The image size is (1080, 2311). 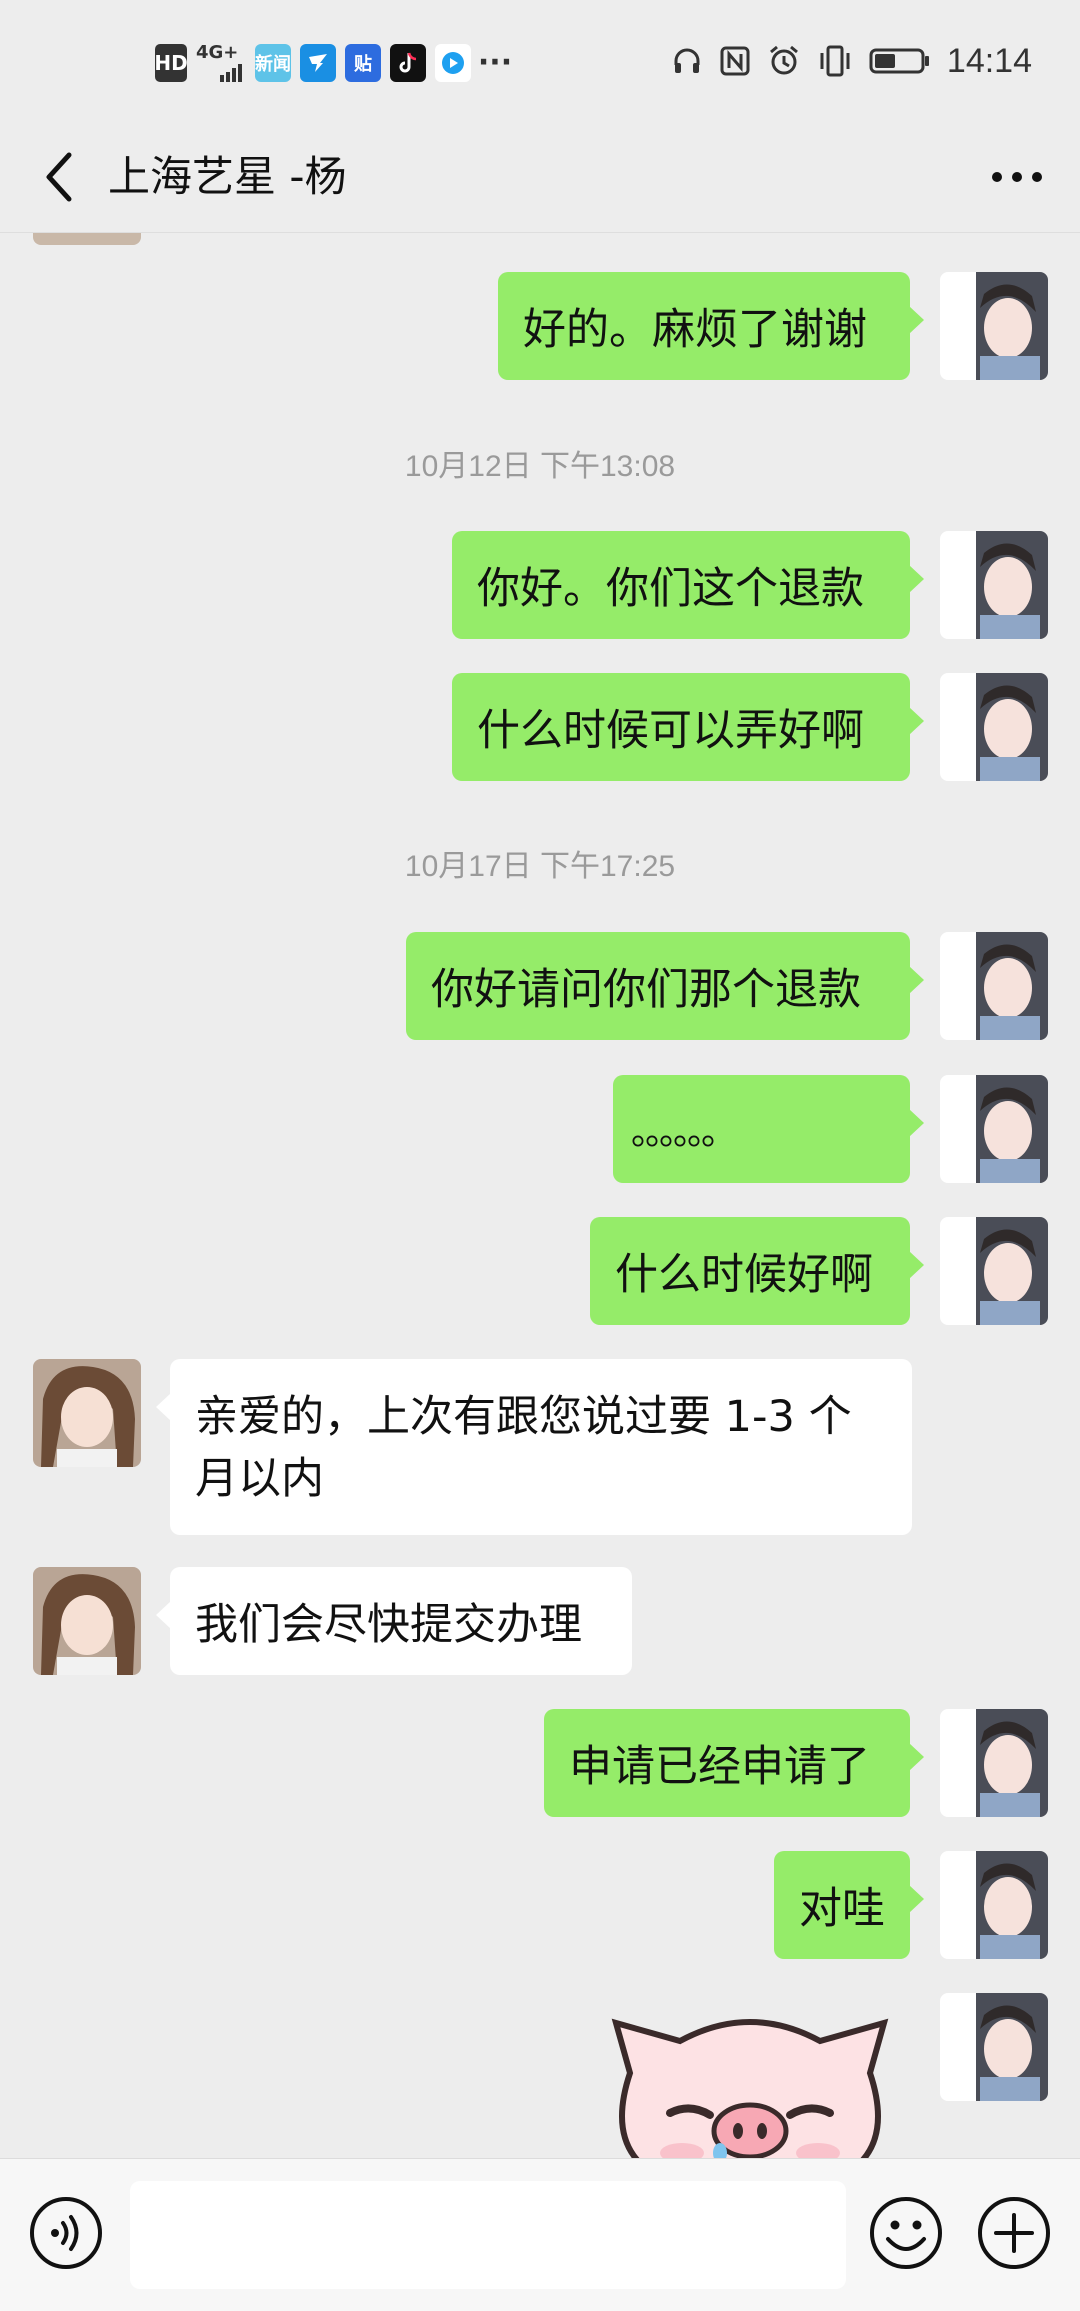 What do you see at coordinates (734, 1763) in the screenshot?
I see `message-bubble-outgoing: 申请已经申请了` at bounding box center [734, 1763].